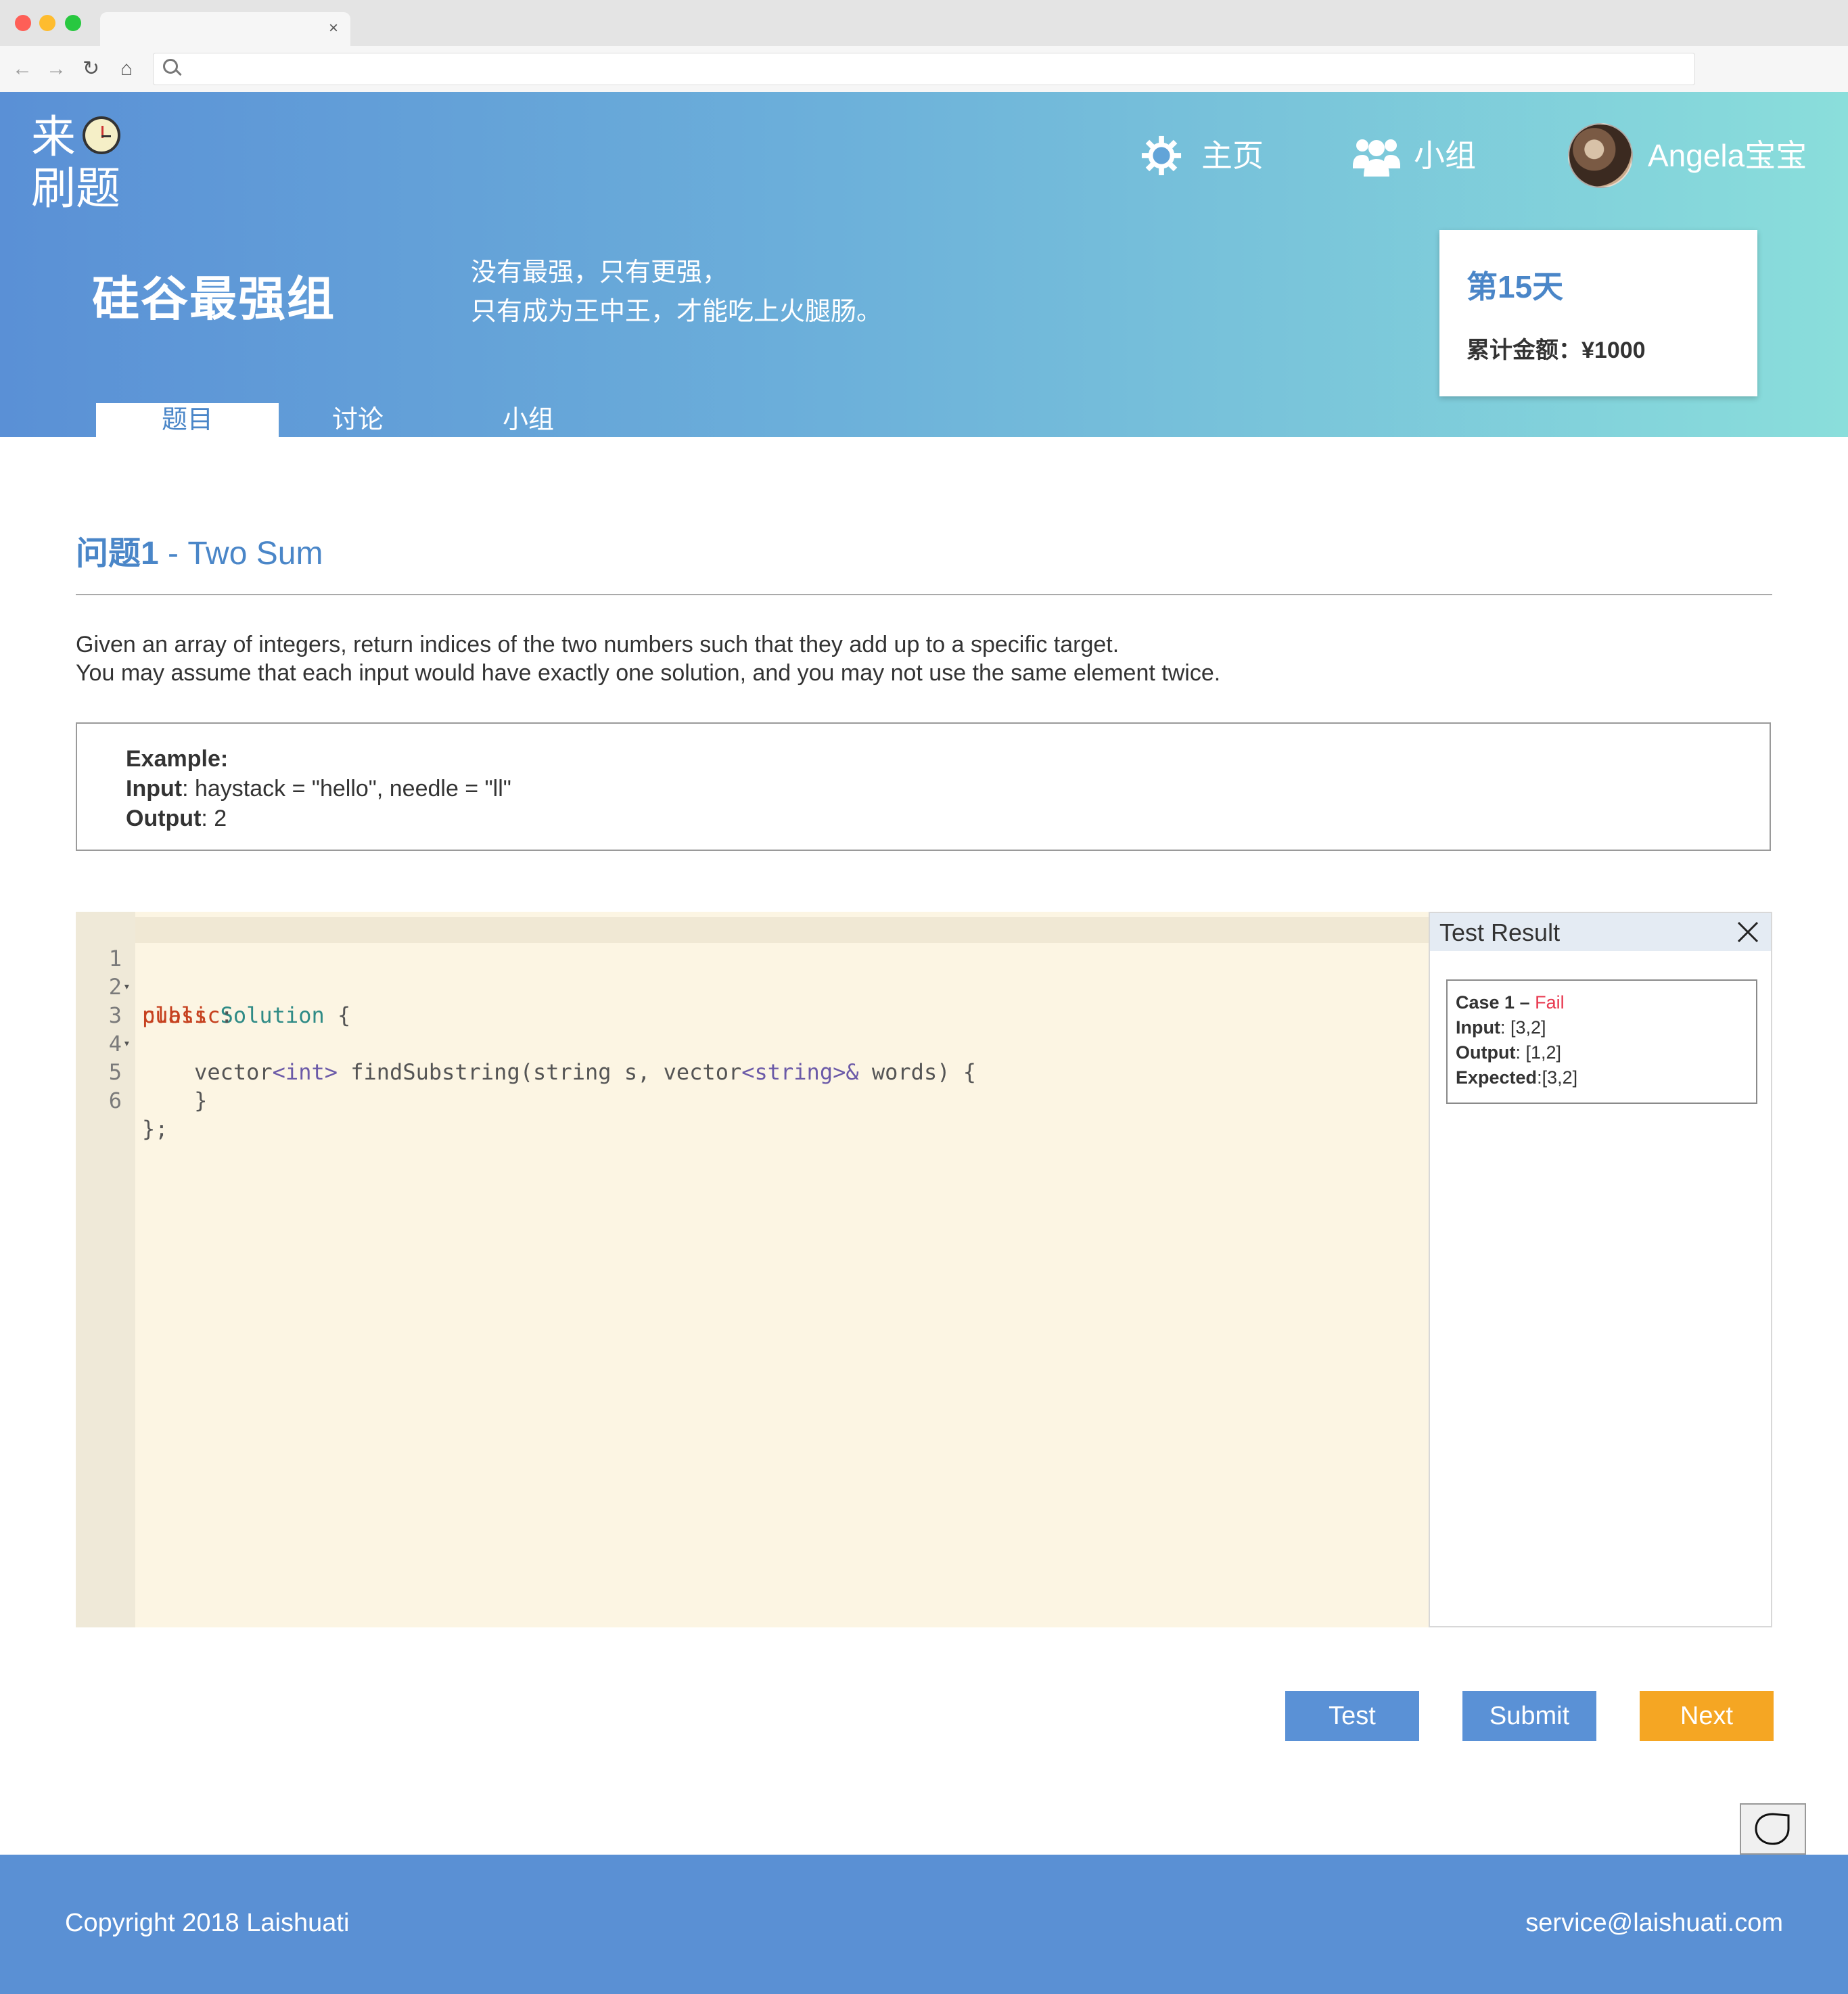 This screenshot has height=1994, width=1848. I want to click on code-token: vector, so click(207, 1072).